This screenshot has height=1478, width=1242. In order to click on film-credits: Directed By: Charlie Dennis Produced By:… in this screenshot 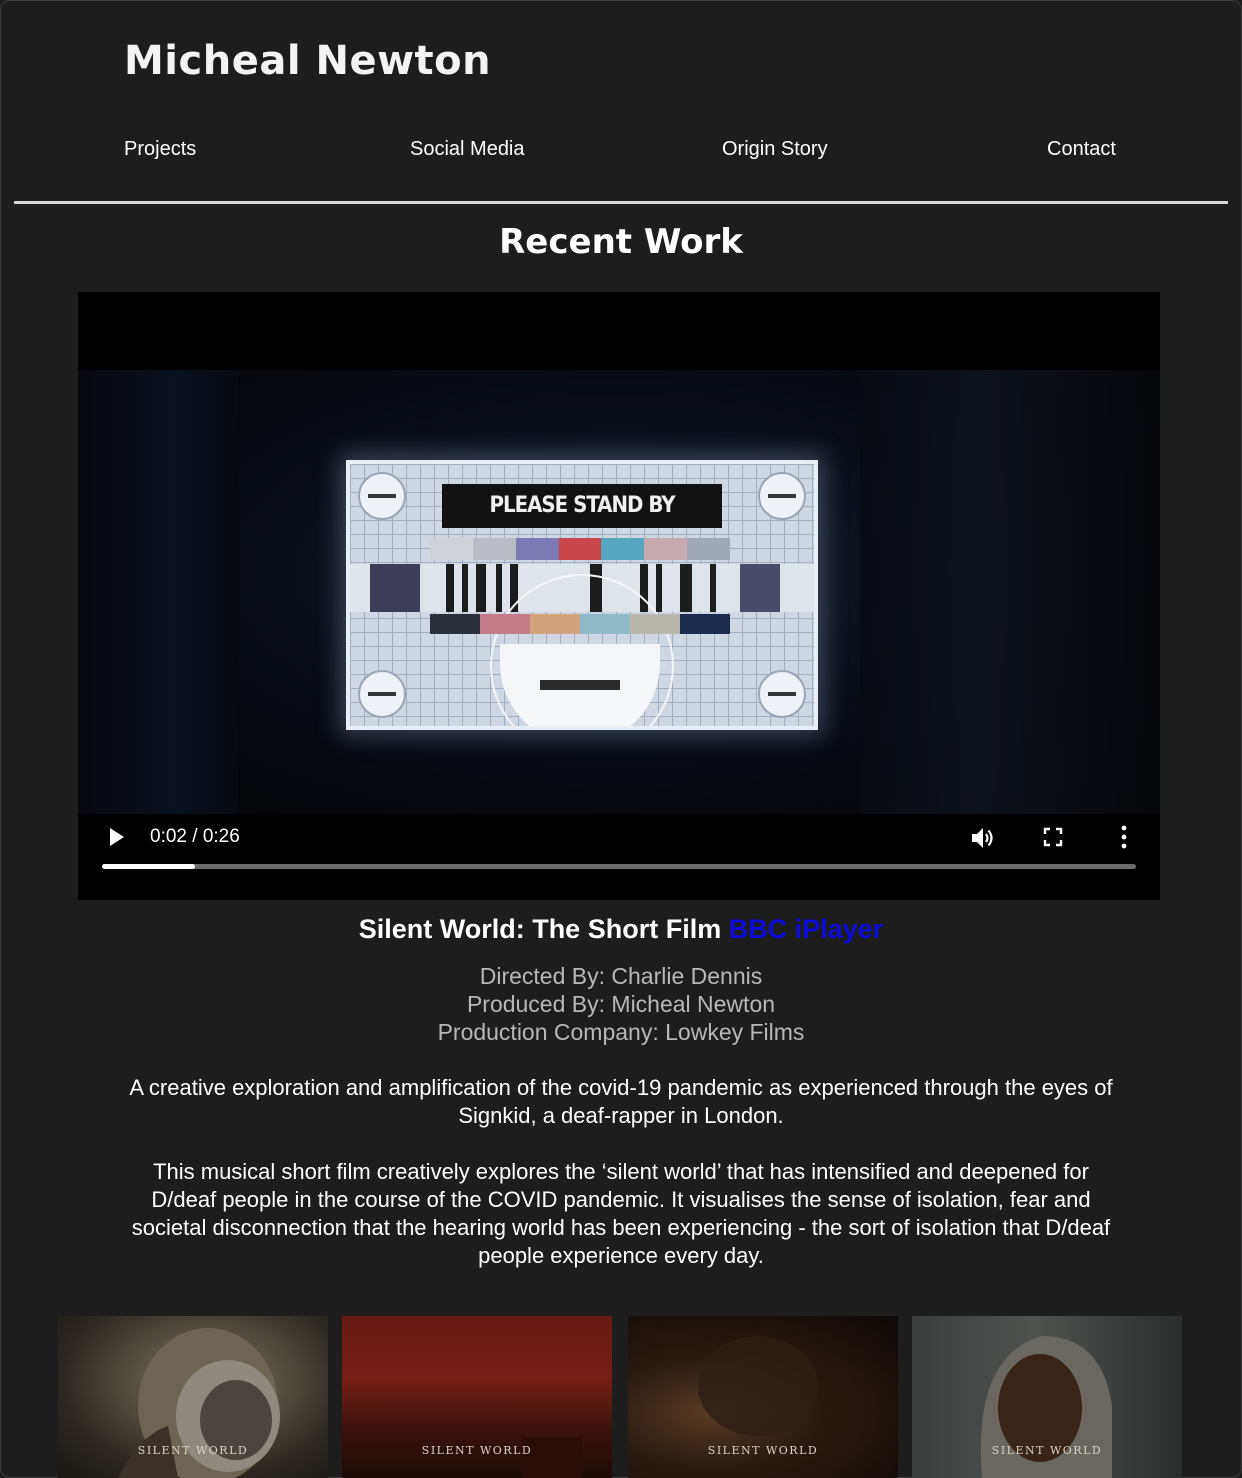, I will do `click(621, 1004)`.